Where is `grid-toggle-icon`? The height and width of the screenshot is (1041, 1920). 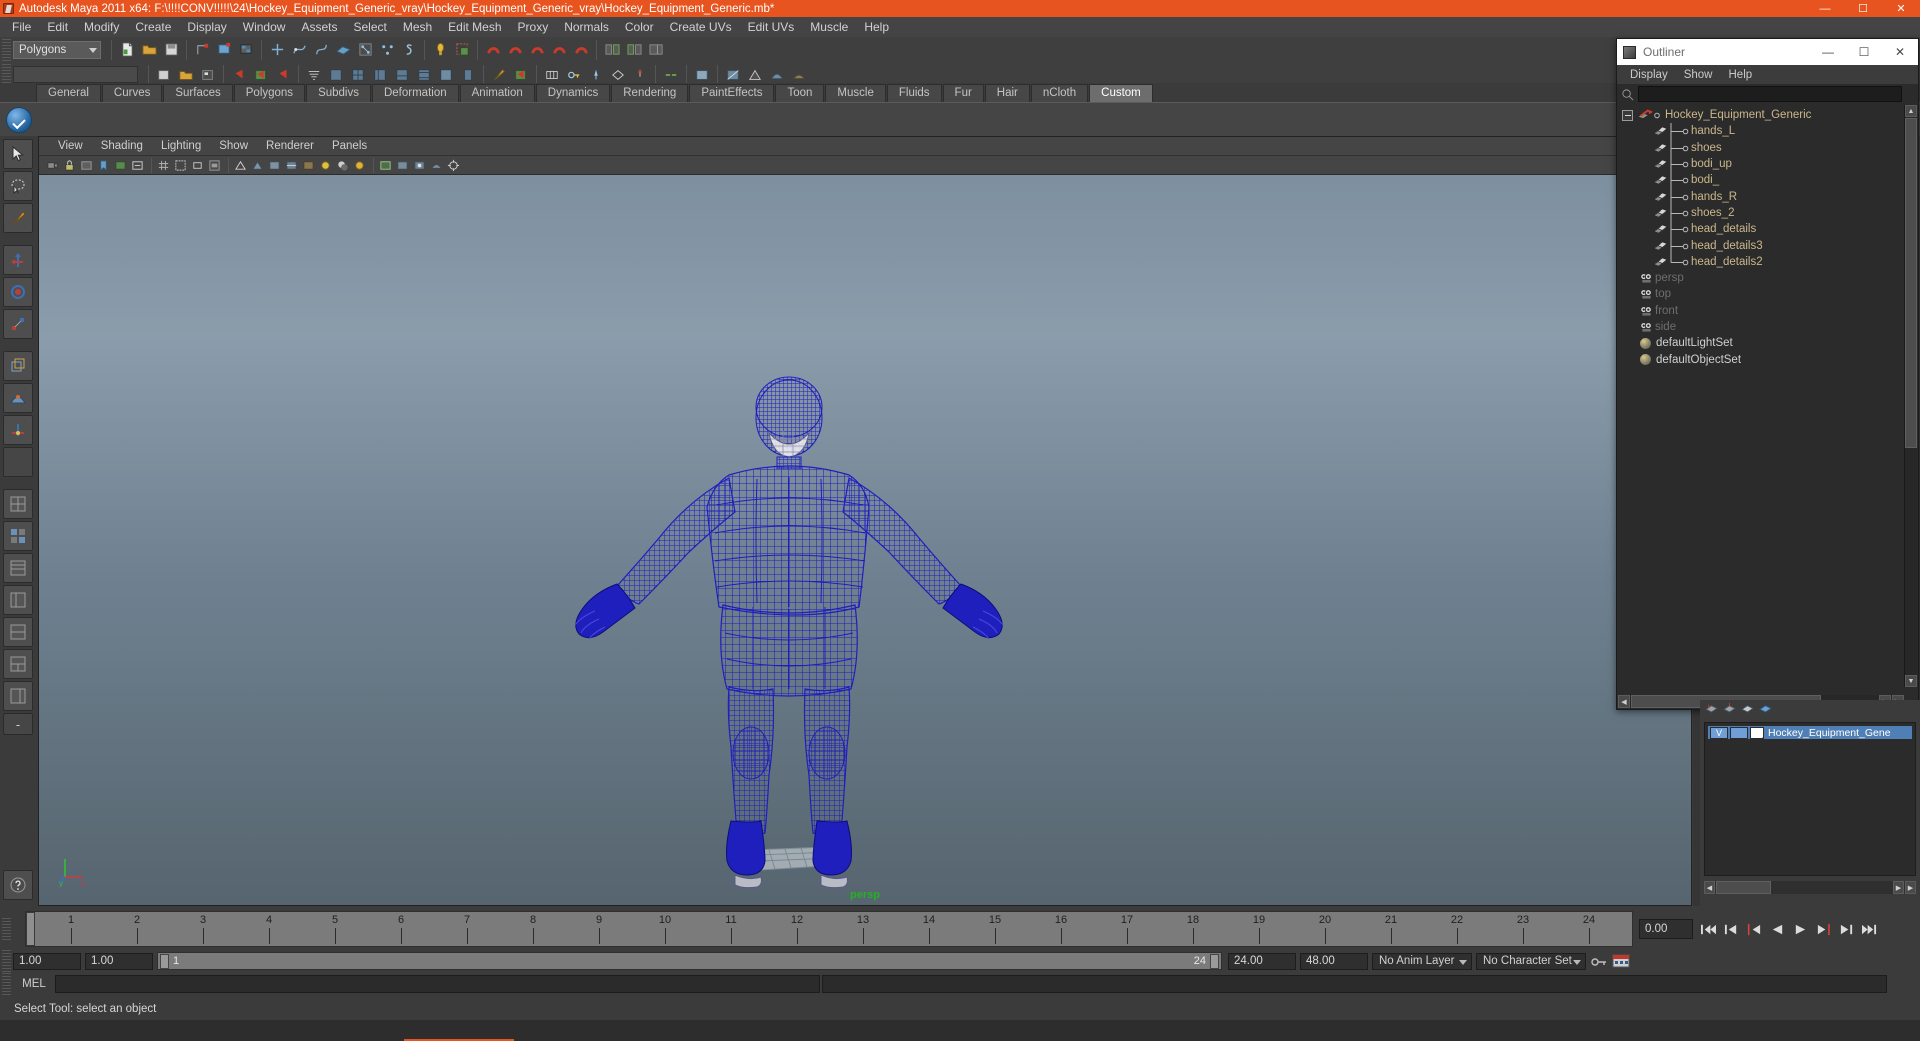 grid-toggle-icon is located at coordinates (552, 75).